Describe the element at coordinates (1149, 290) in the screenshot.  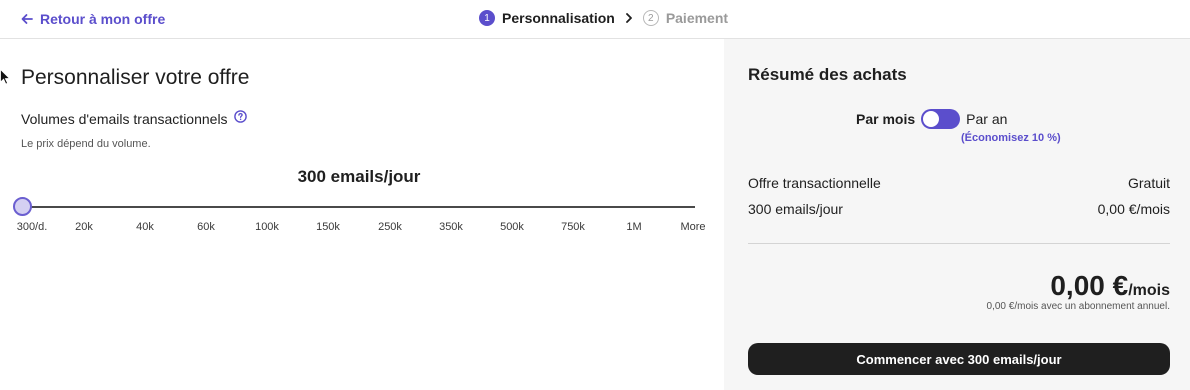
I see `total-unit: /mois` at that location.